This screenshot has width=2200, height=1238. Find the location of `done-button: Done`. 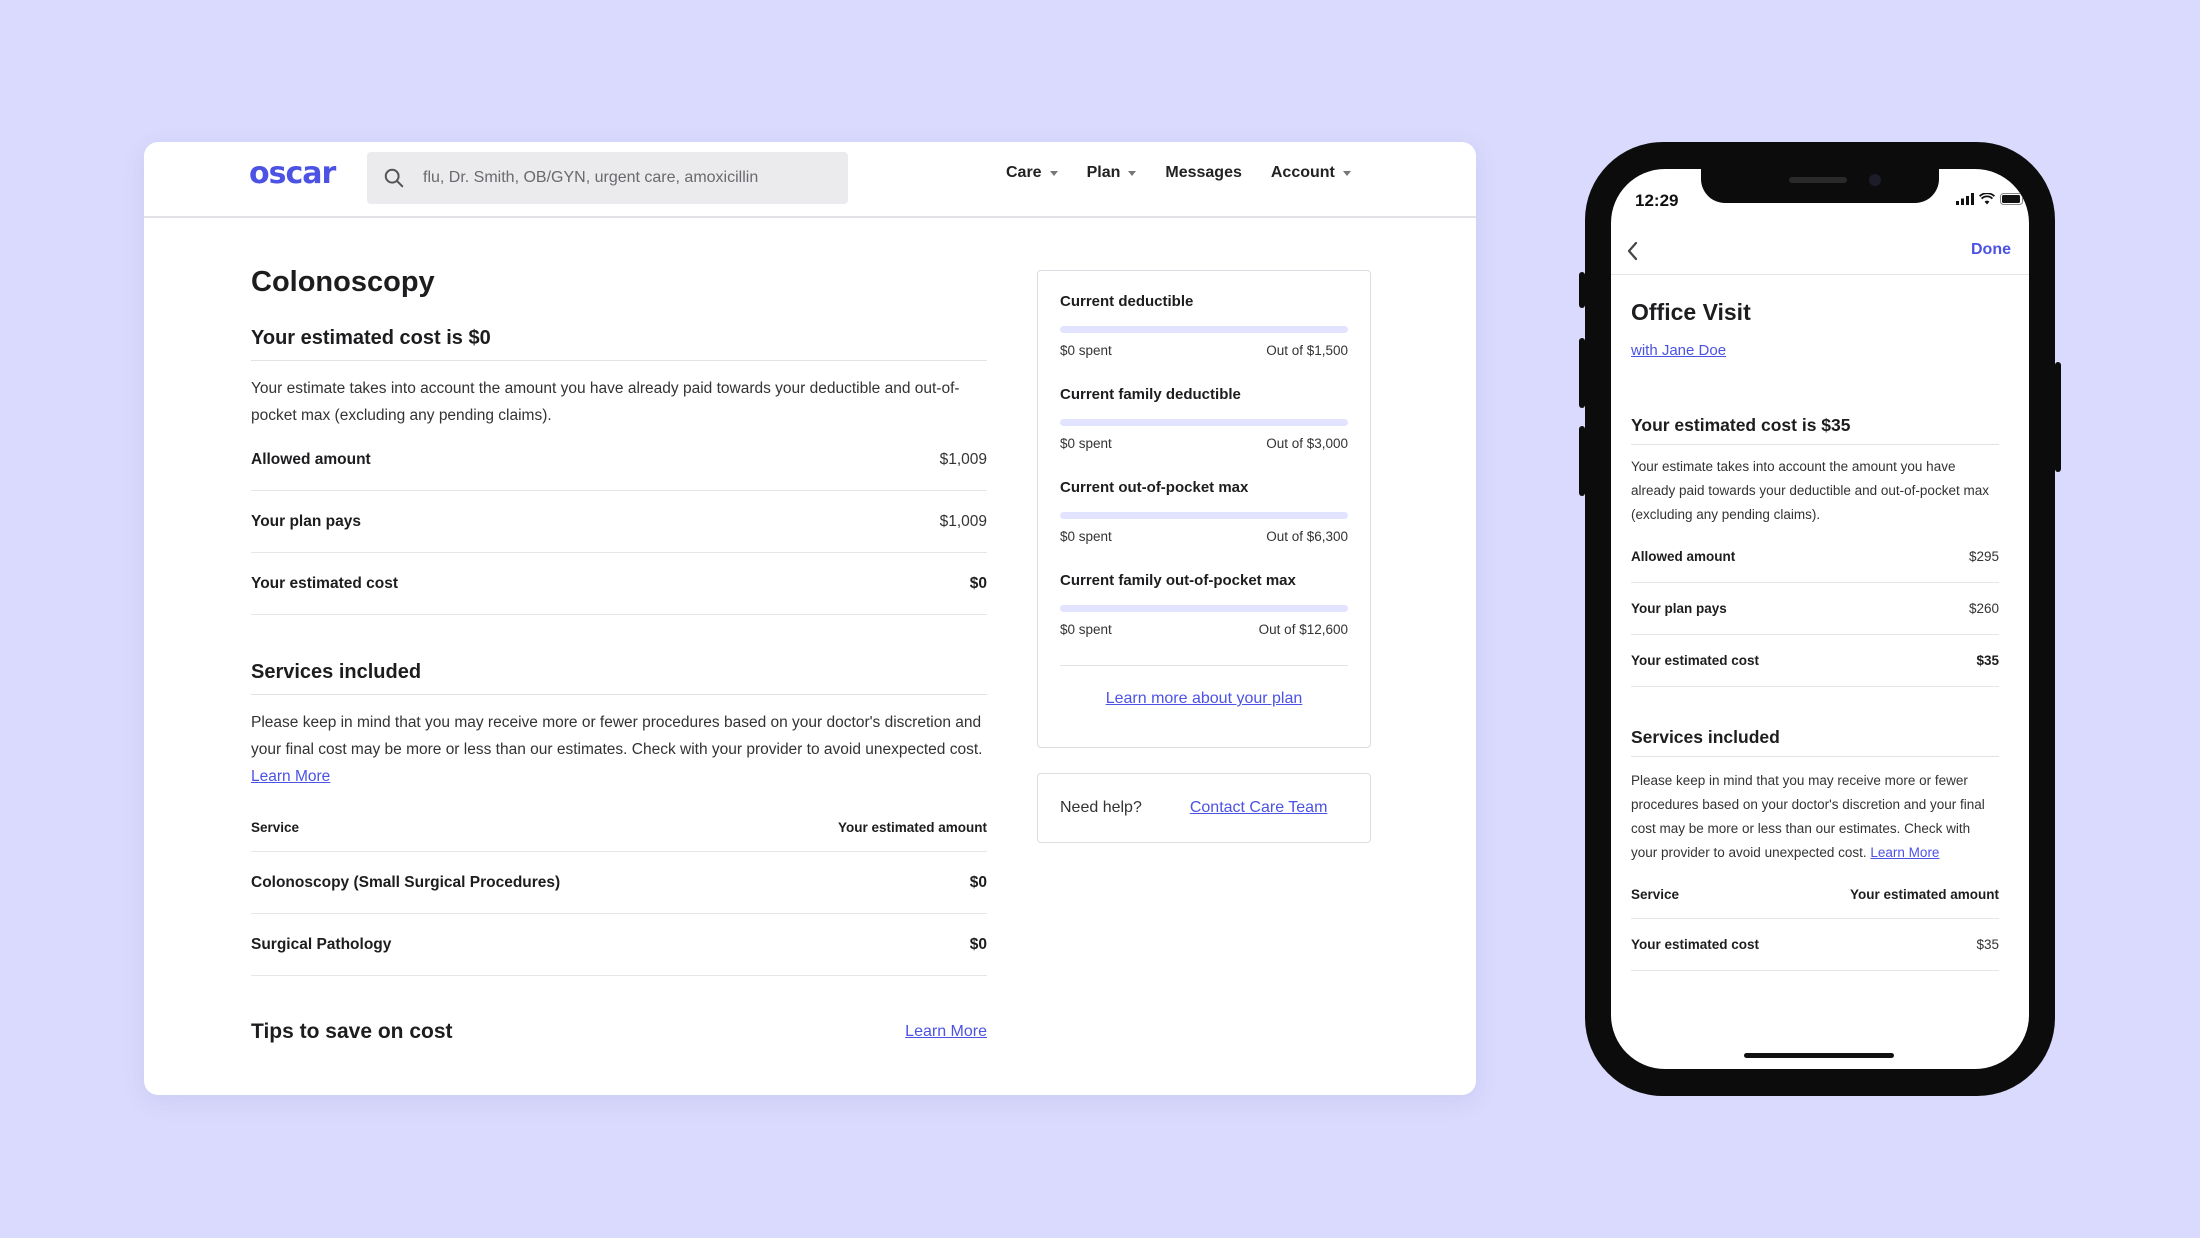

done-button: Done is located at coordinates (1991, 250).